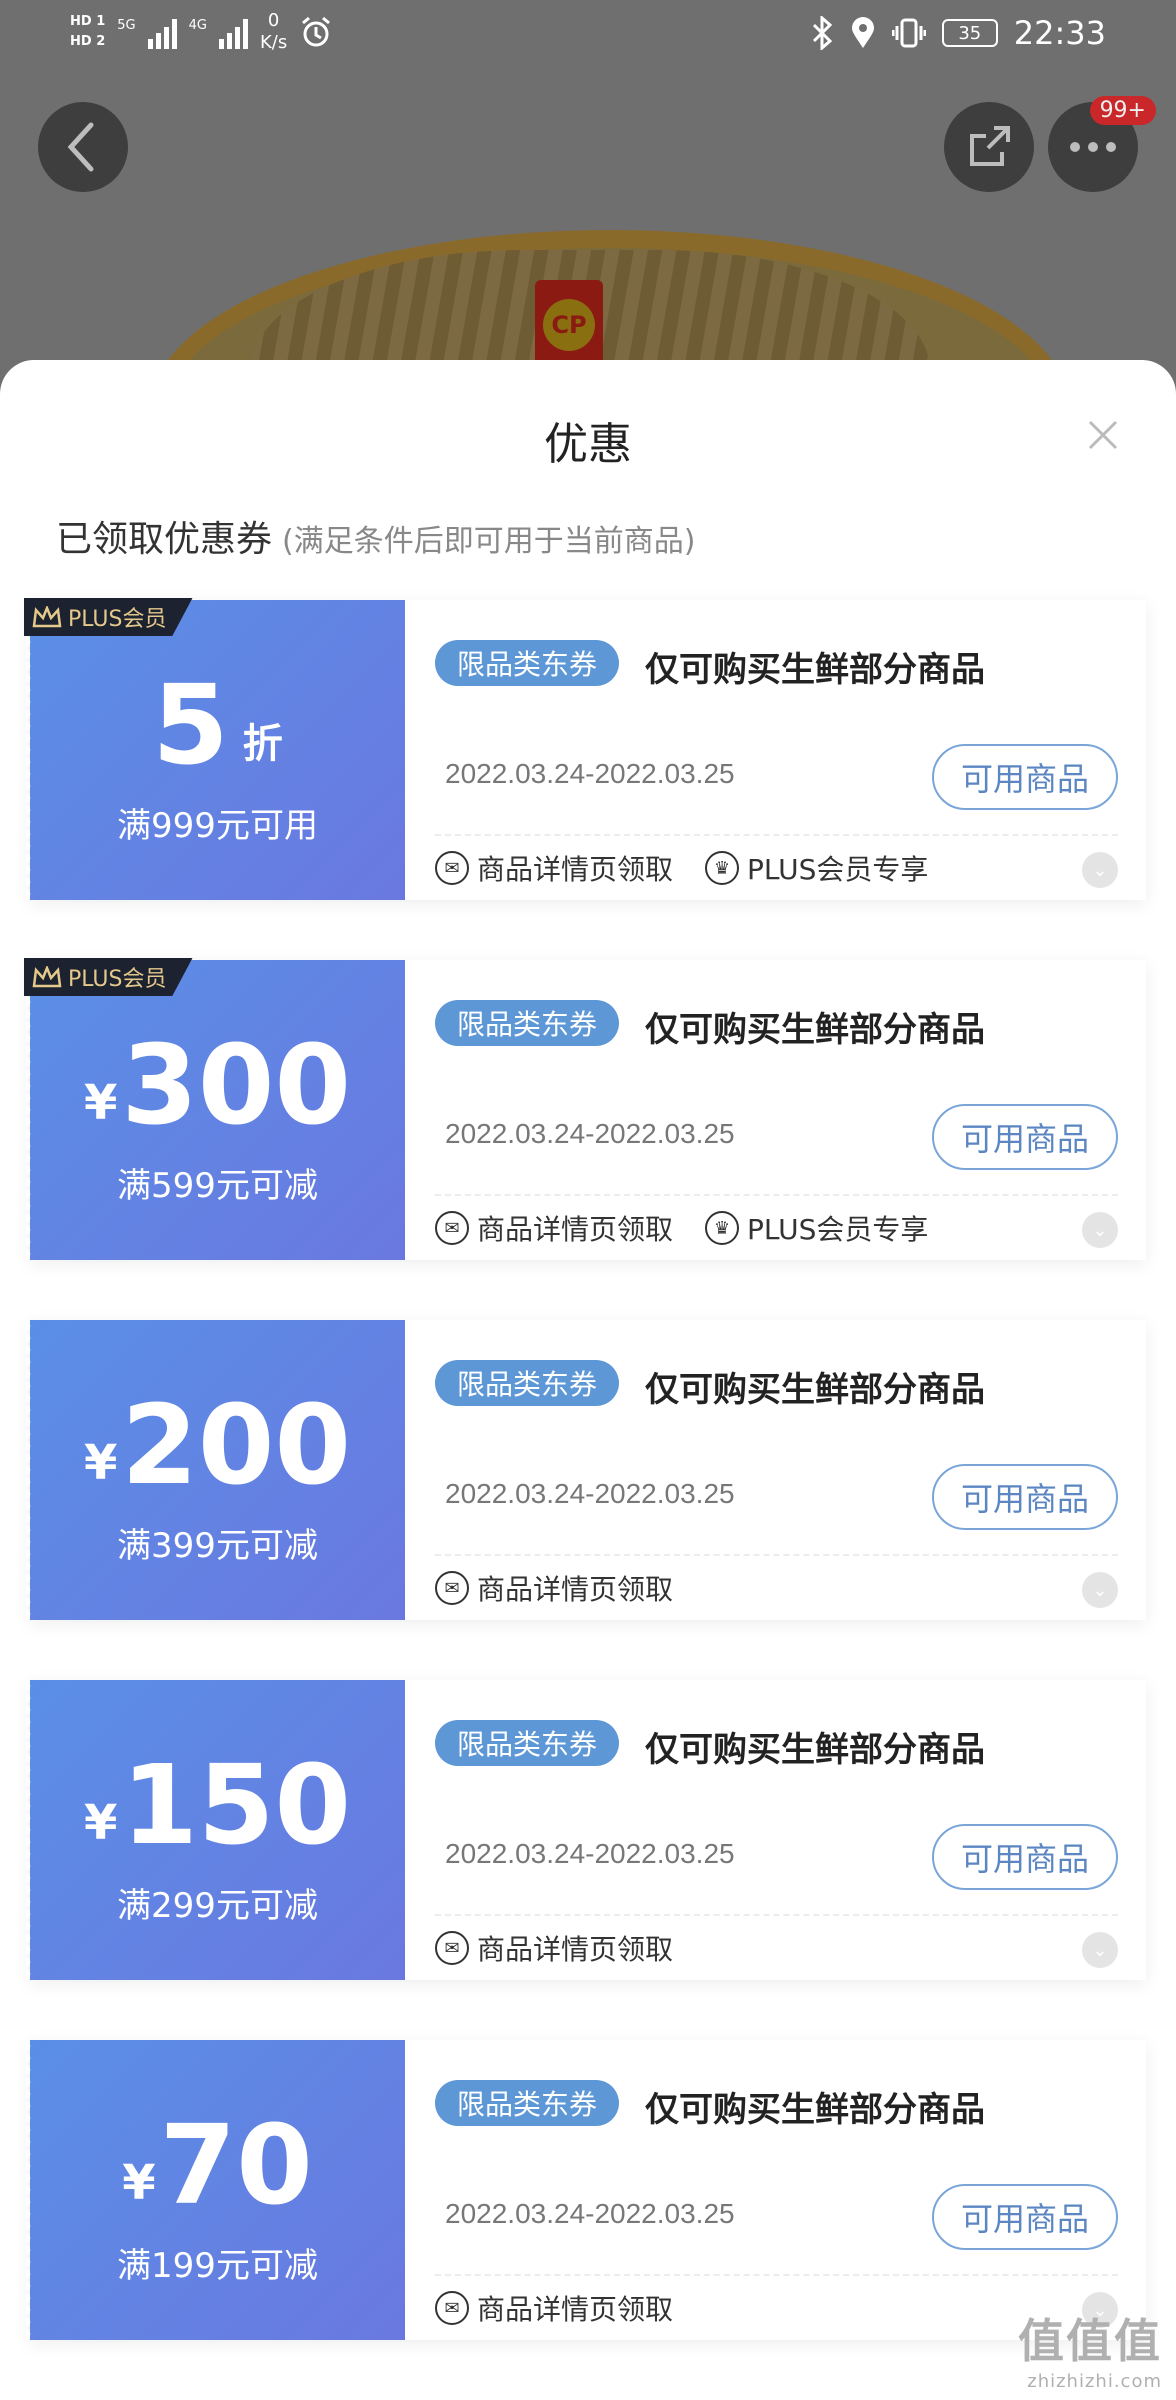  I want to click on clock: 22:33, so click(1059, 33).